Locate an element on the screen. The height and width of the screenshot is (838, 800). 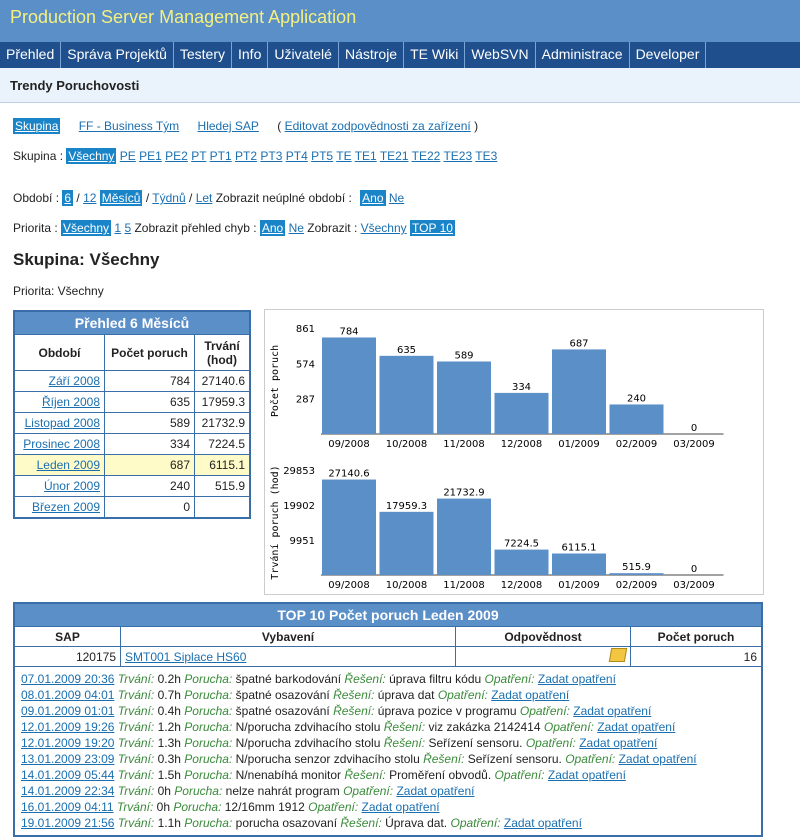
period-link: Říjen 2008 is located at coordinates (71, 402).